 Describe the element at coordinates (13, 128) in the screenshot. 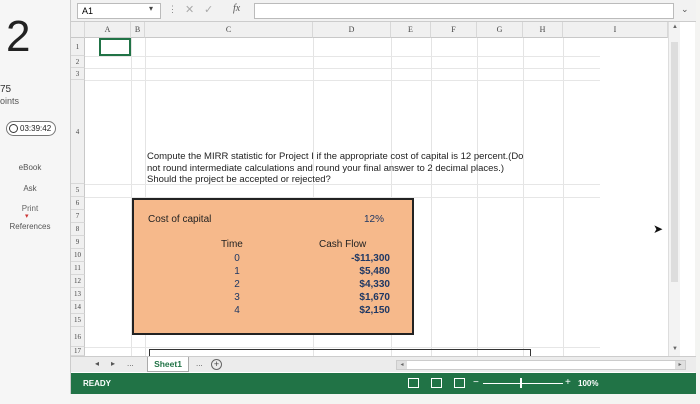

I see `clock-icon` at that location.